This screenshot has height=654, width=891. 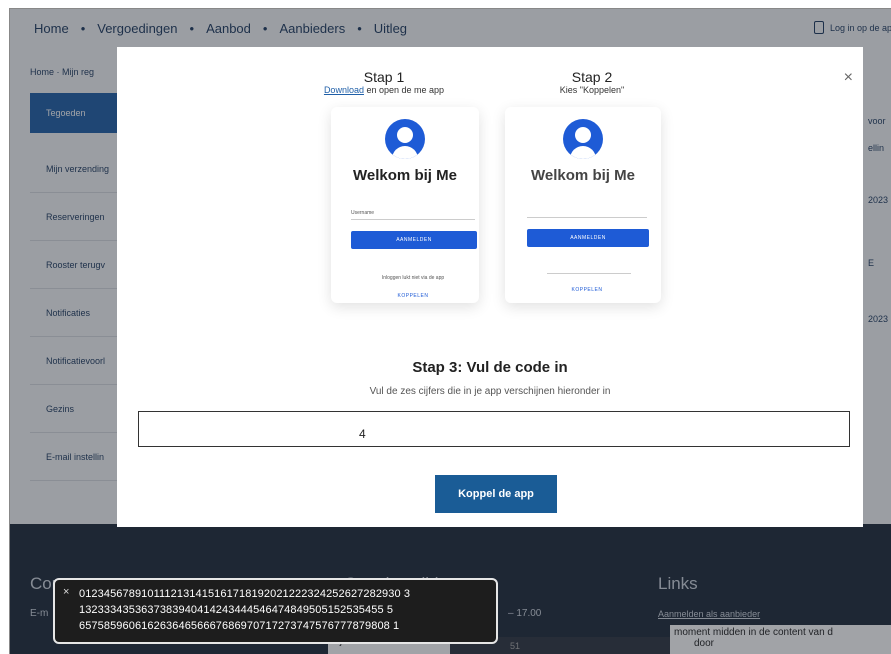 What do you see at coordinates (494, 429) in the screenshot?
I see `code-input: 4` at bounding box center [494, 429].